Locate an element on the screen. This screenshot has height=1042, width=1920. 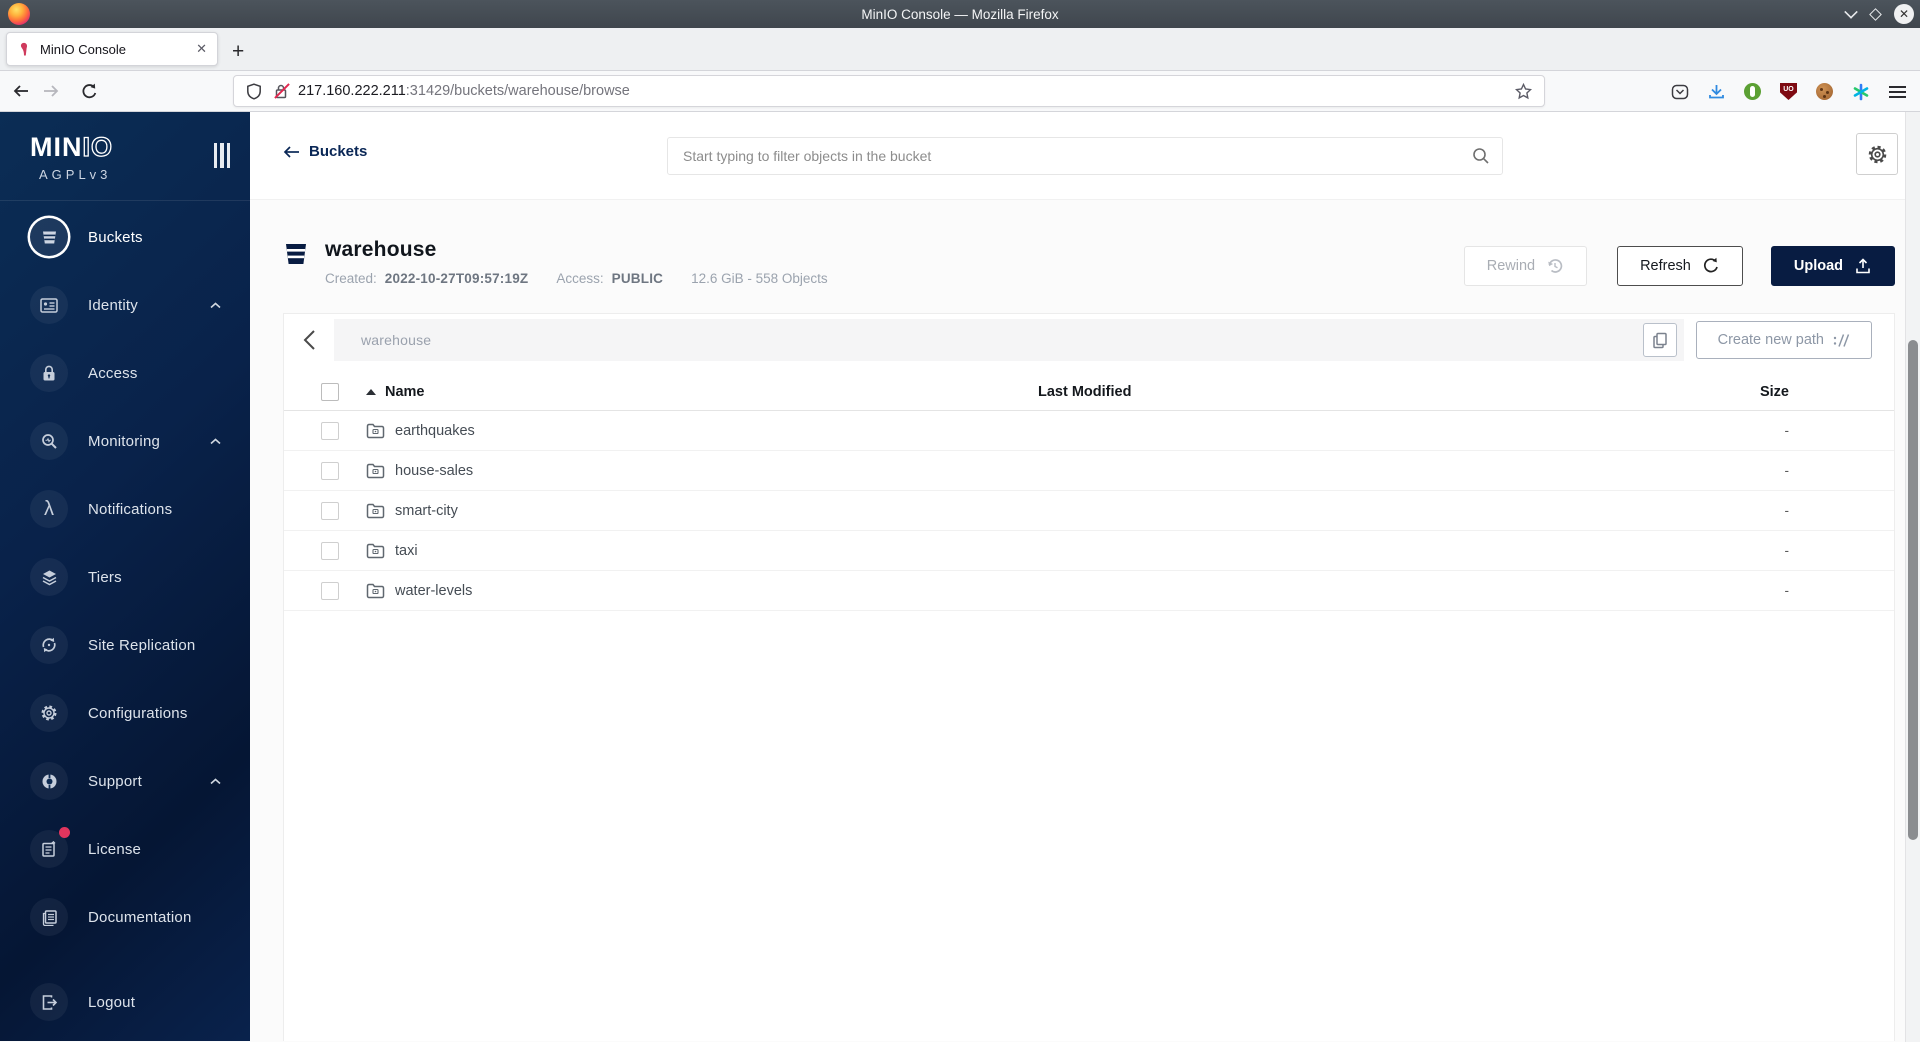
sidebar-item-access: Access is located at coordinates (125, 373).